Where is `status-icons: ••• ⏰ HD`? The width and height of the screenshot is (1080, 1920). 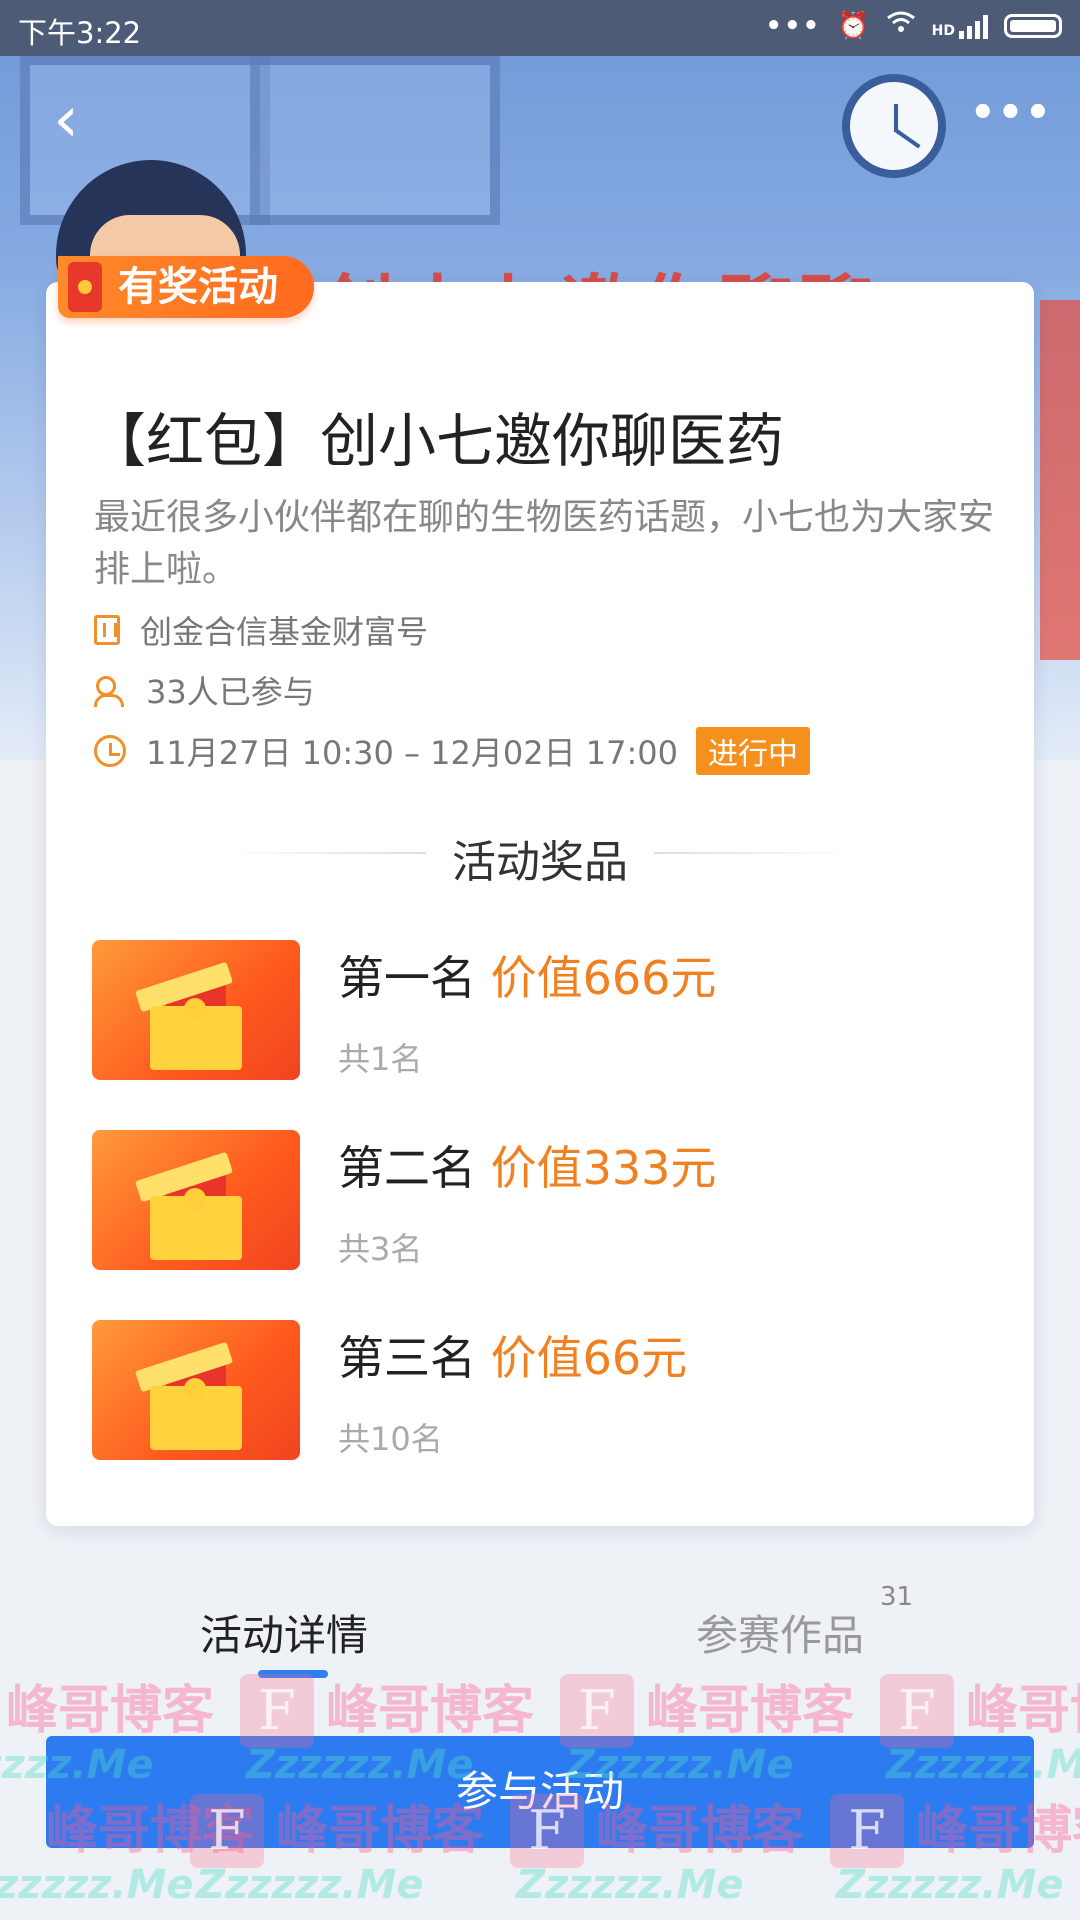 status-icons: ••• ⏰ HD is located at coordinates (913, 25).